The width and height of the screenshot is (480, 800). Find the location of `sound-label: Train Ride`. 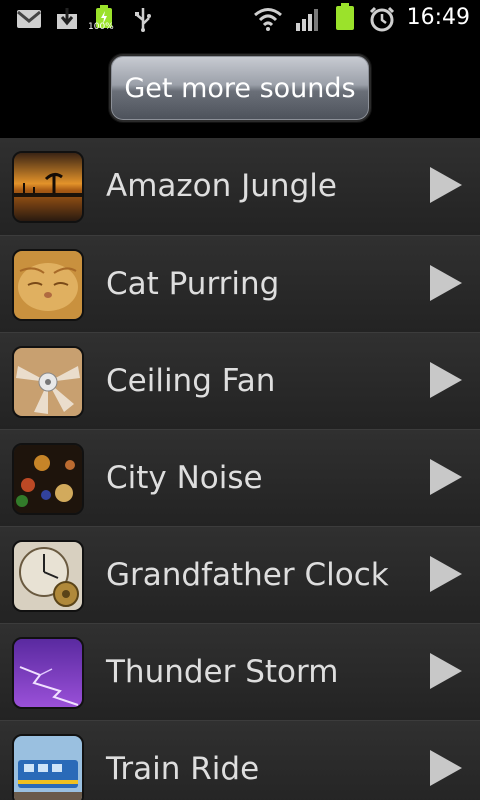

sound-label: Train Ride is located at coordinates (183, 769).